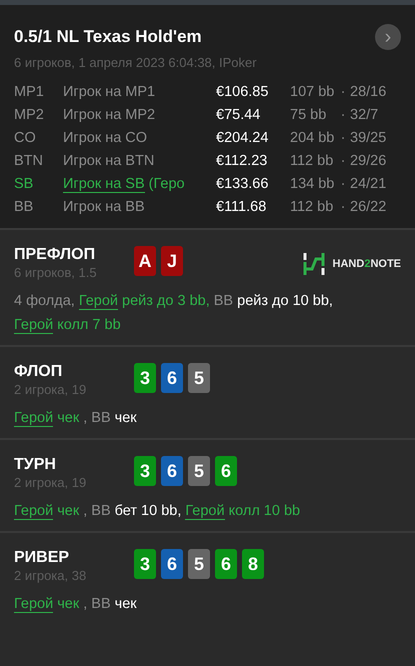  What do you see at coordinates (39, 372) in the screenshot?
I see `street-name: ФЛОП` at bounding box center [39, 372].